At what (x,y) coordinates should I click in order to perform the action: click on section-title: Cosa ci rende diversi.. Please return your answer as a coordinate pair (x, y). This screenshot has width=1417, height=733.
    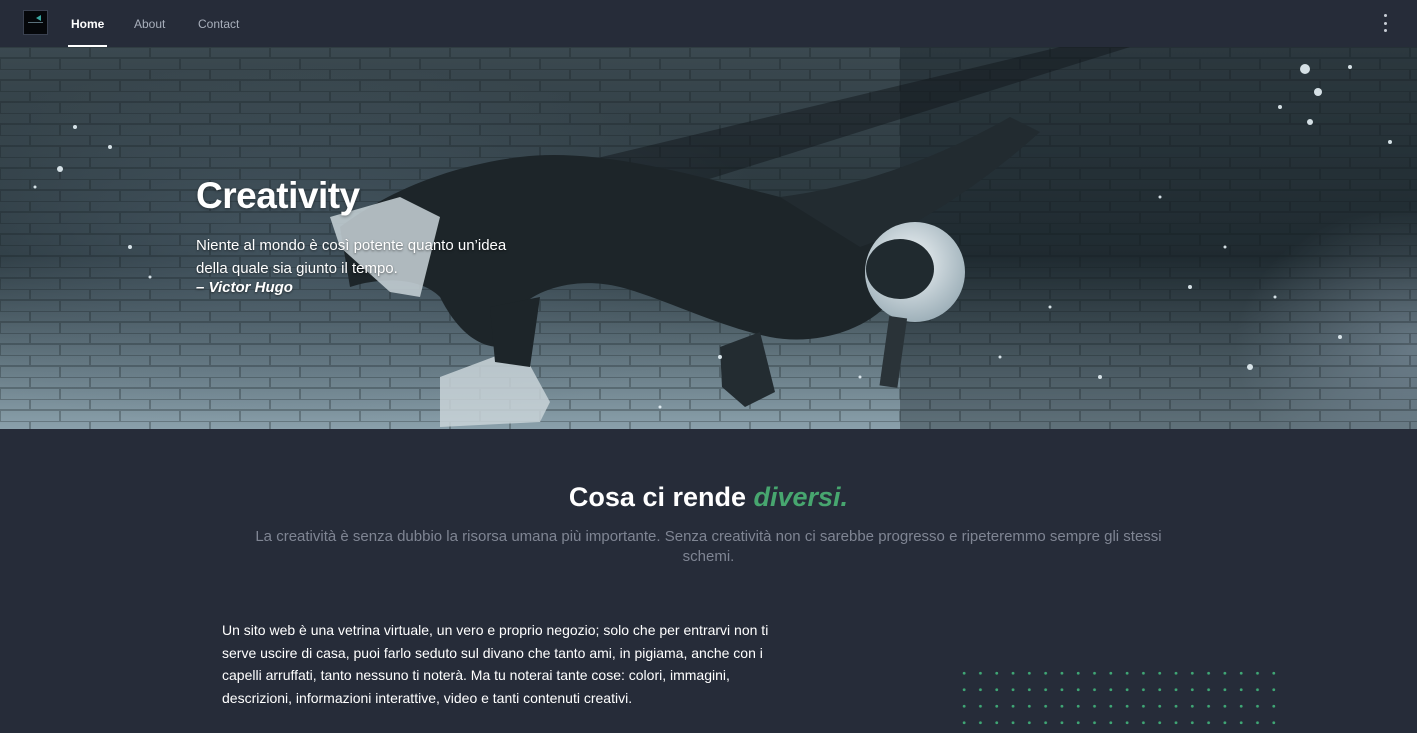
    Looking at the image, I should click on (708, 497).